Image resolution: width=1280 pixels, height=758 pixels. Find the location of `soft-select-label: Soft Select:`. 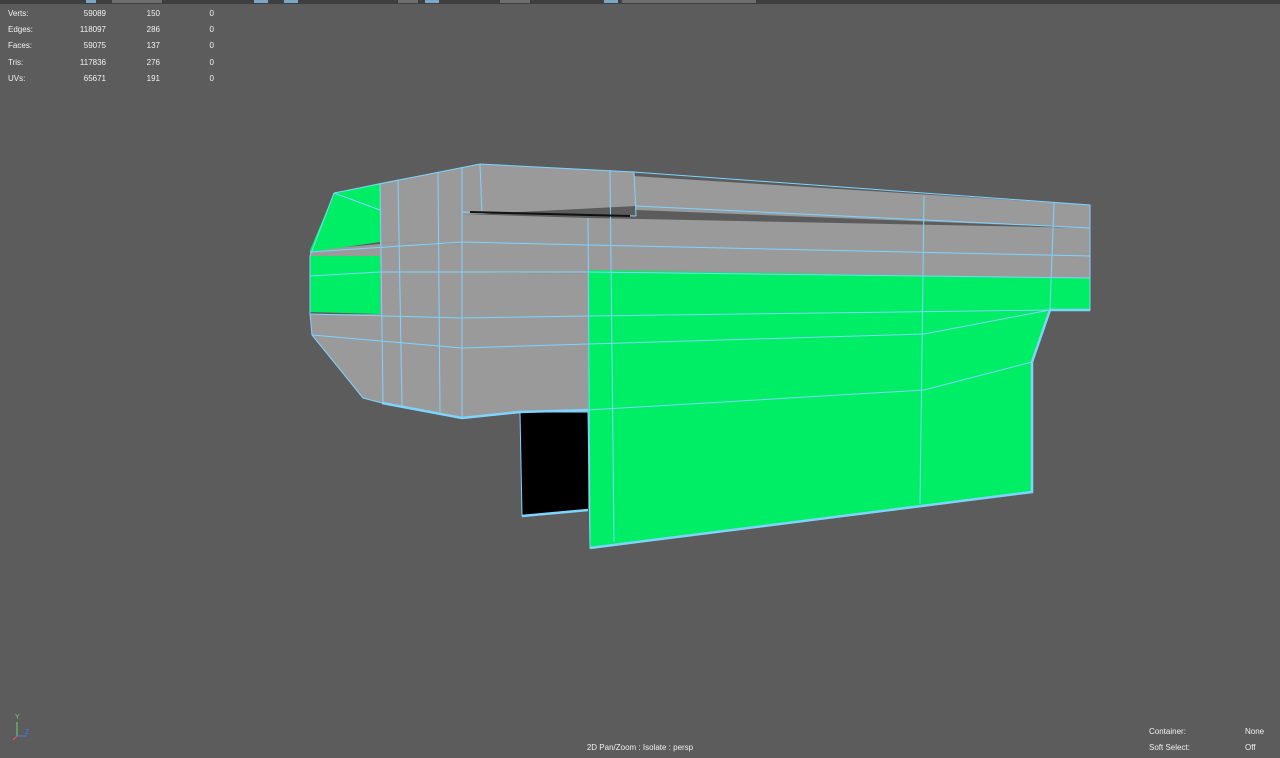

soft-select-label: Soft Select: is located at coordinates (1169, 747).